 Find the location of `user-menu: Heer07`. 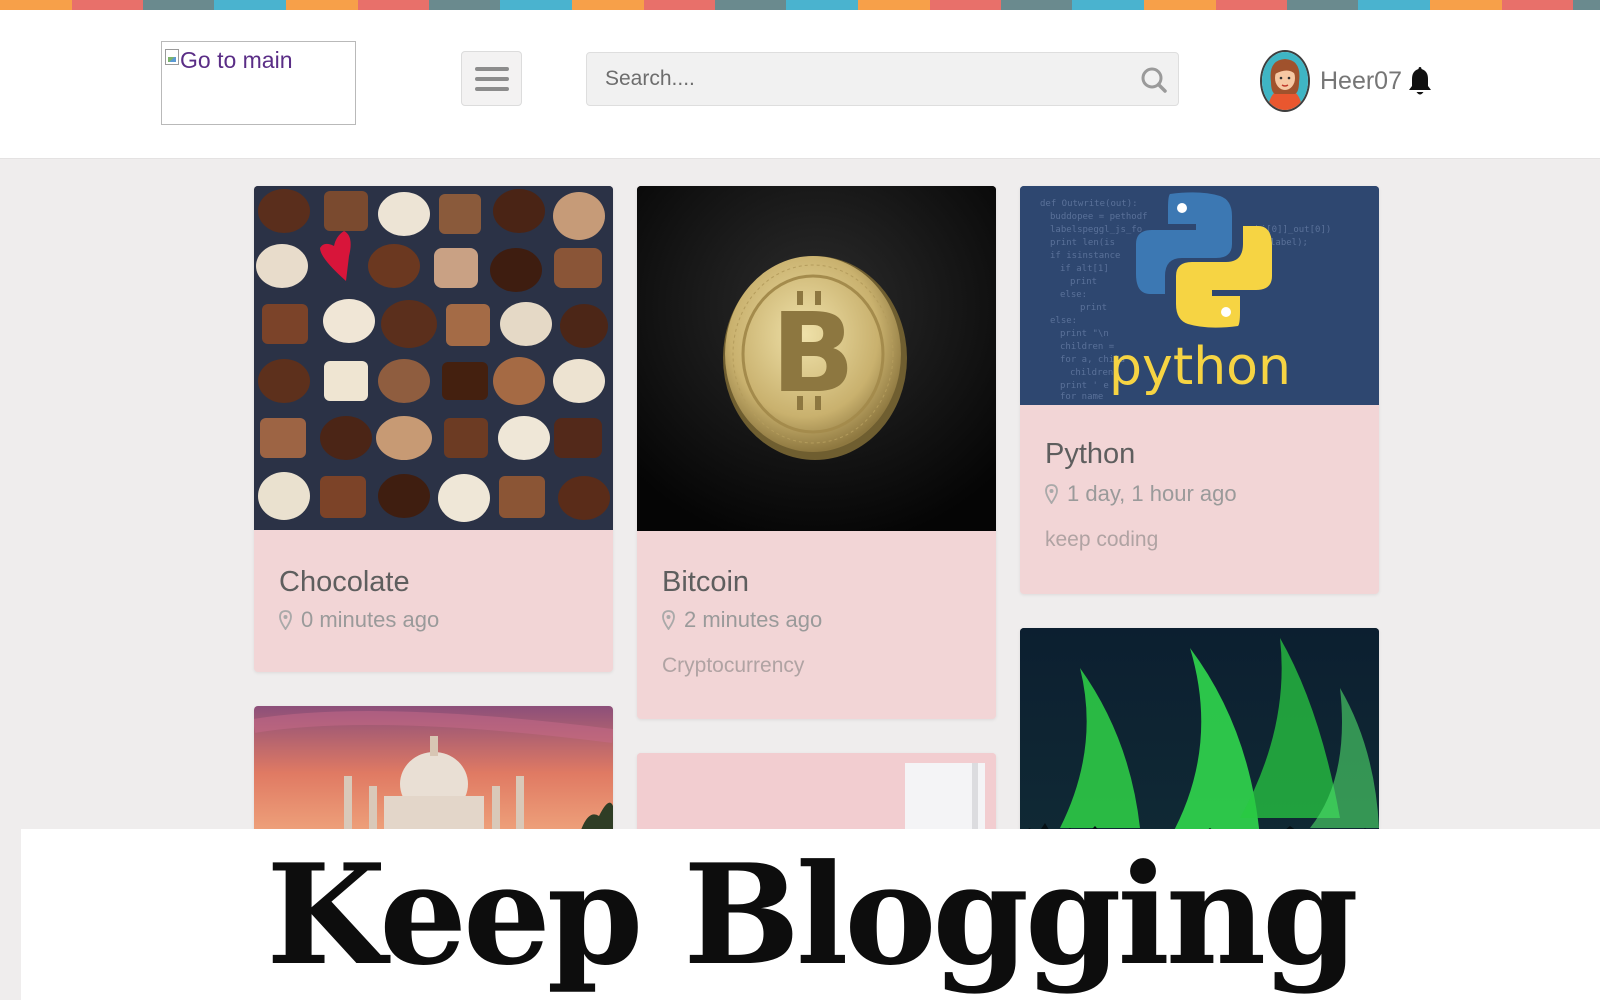

user-menu: Heer07 is located at coordinates (1346, 81).